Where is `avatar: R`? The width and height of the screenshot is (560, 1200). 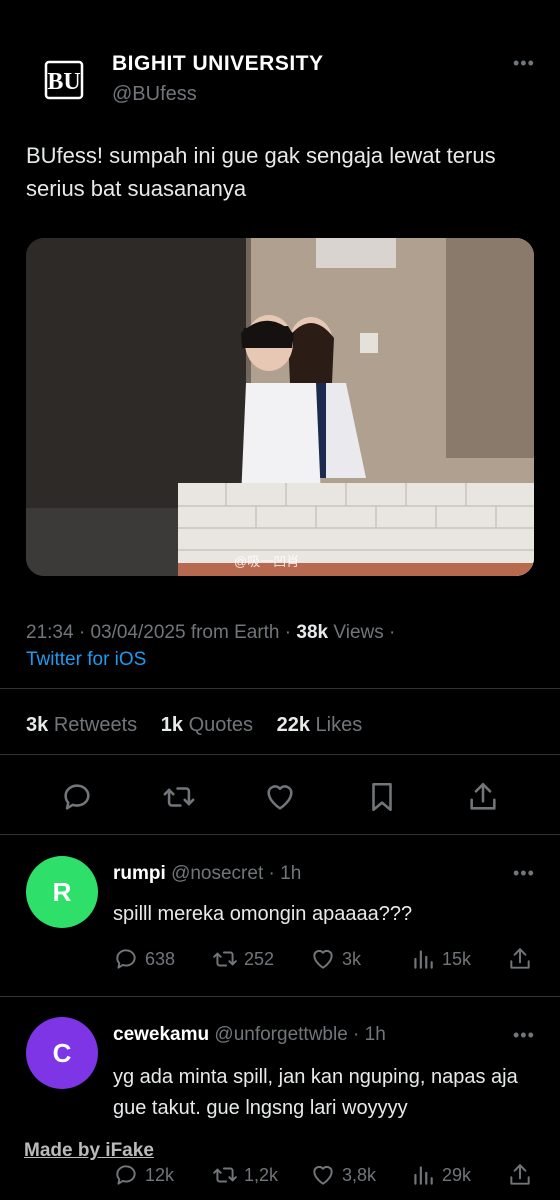 avatar: R is located at coordinates (62, 892).